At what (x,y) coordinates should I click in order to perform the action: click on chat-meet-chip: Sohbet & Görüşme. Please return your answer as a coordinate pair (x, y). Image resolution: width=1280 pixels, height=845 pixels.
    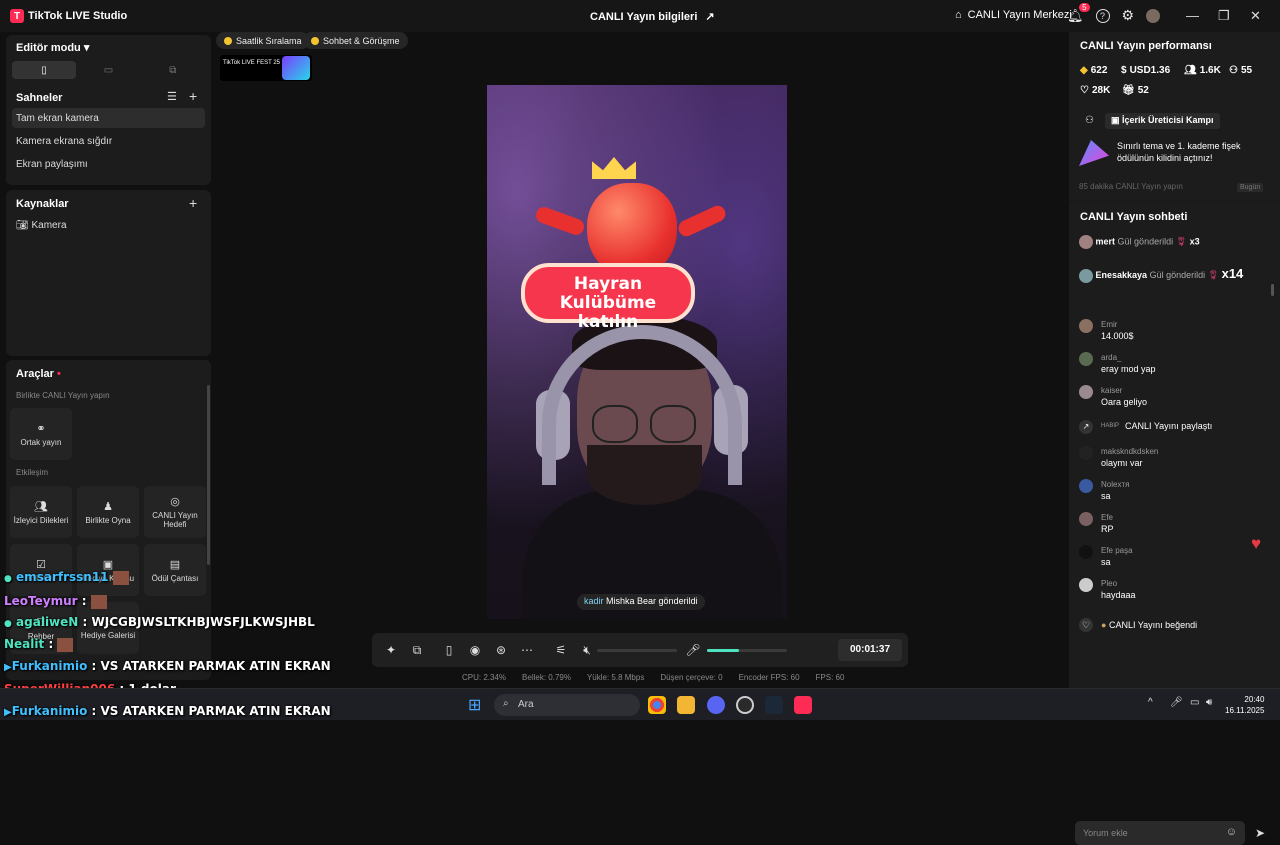
    Looking at the image, I should click on (355, 40).